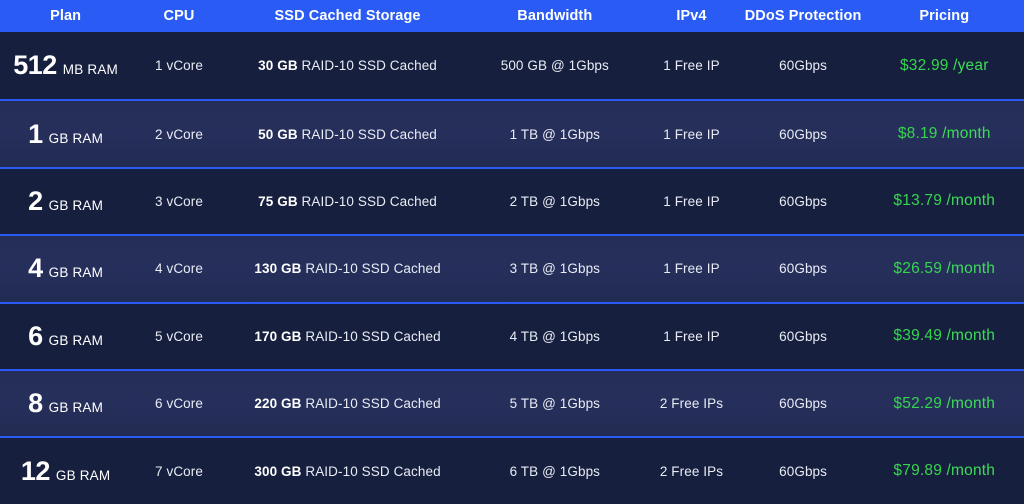  I want to click on cell-pricing: $26.59 /month, so click(944, 269).